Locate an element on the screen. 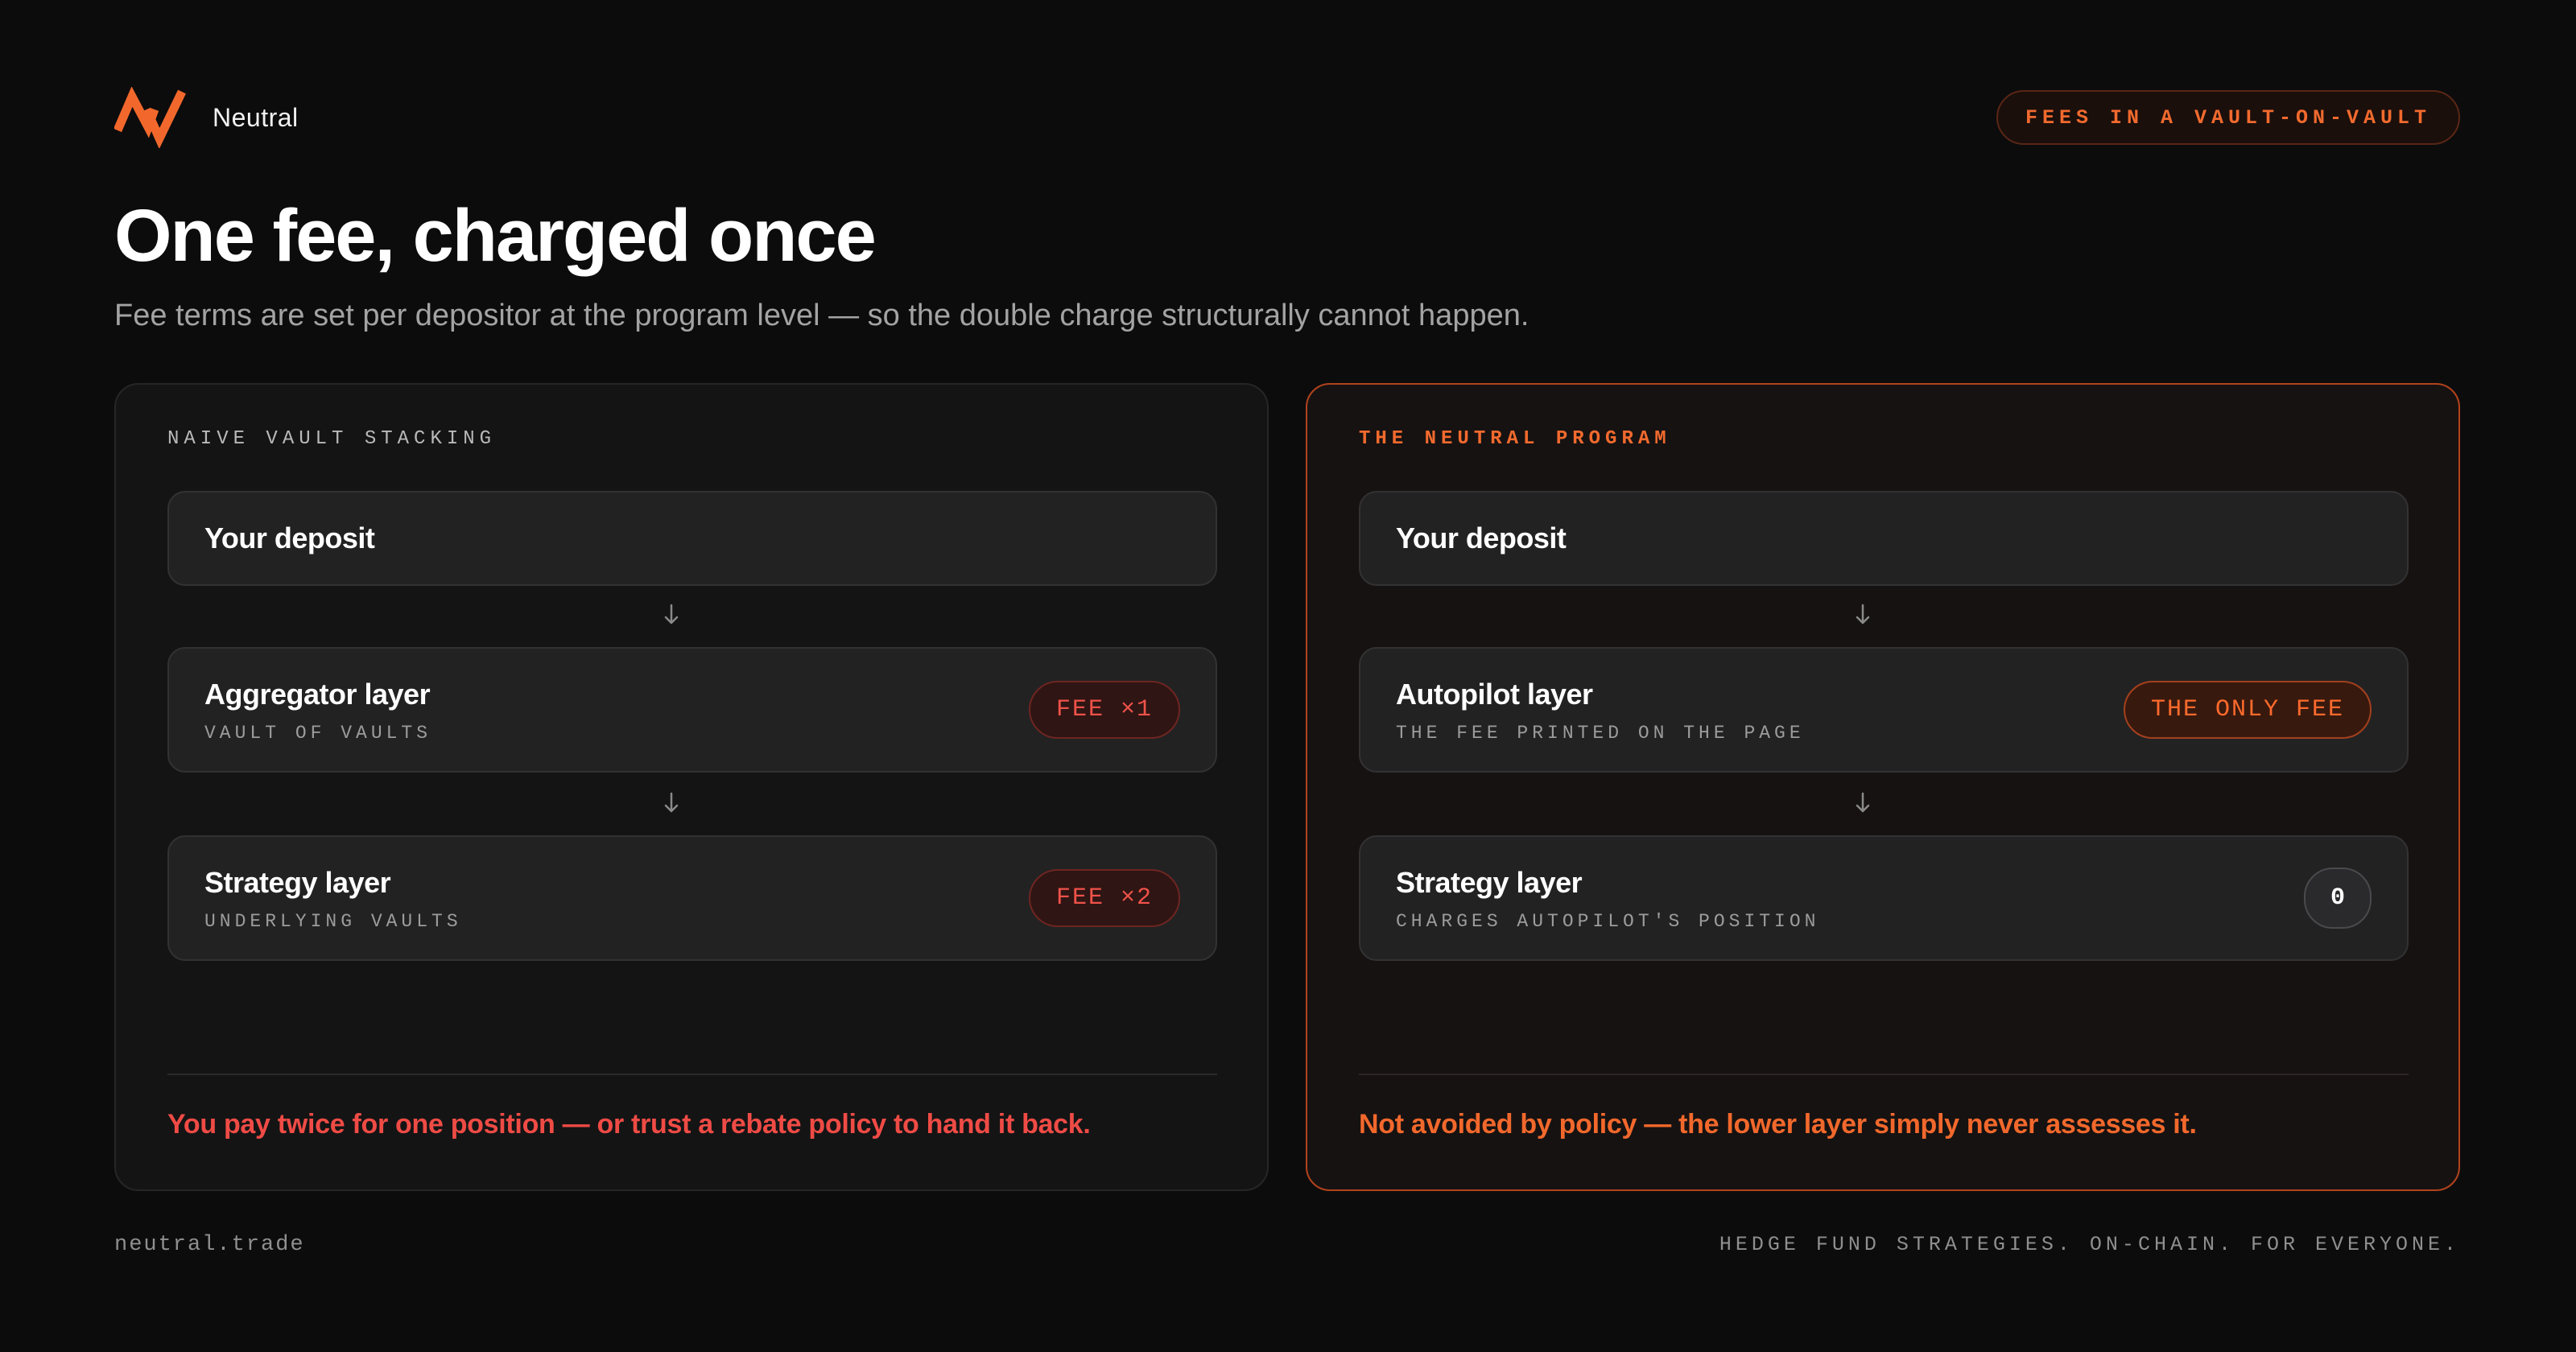 This screenshot has width=2576, height=1352. zero-fee-badge: 0 is located at coordinates (2338, 898).